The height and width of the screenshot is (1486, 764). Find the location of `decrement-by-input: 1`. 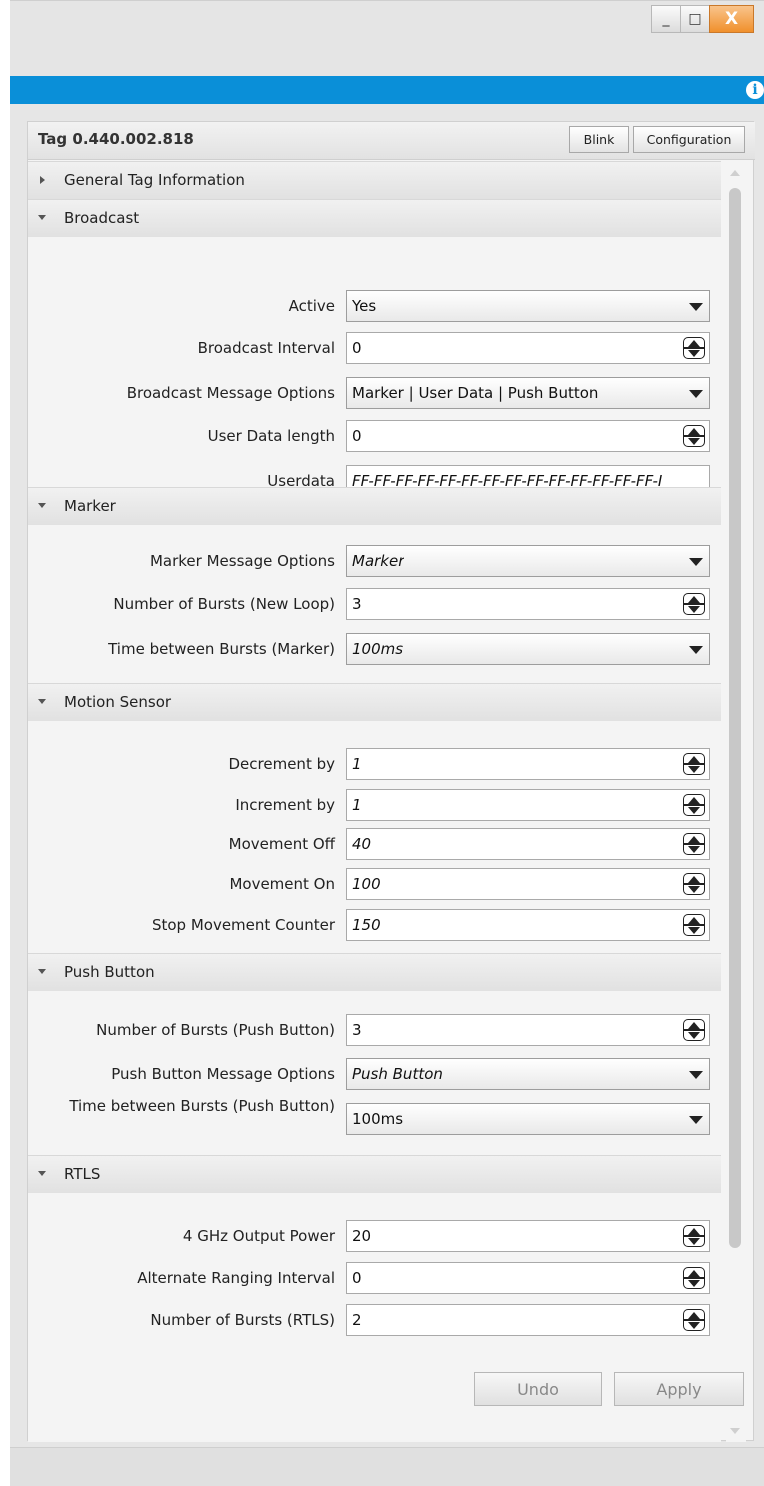

decrement-by-input: 1 is located at coordinates (528, 764).